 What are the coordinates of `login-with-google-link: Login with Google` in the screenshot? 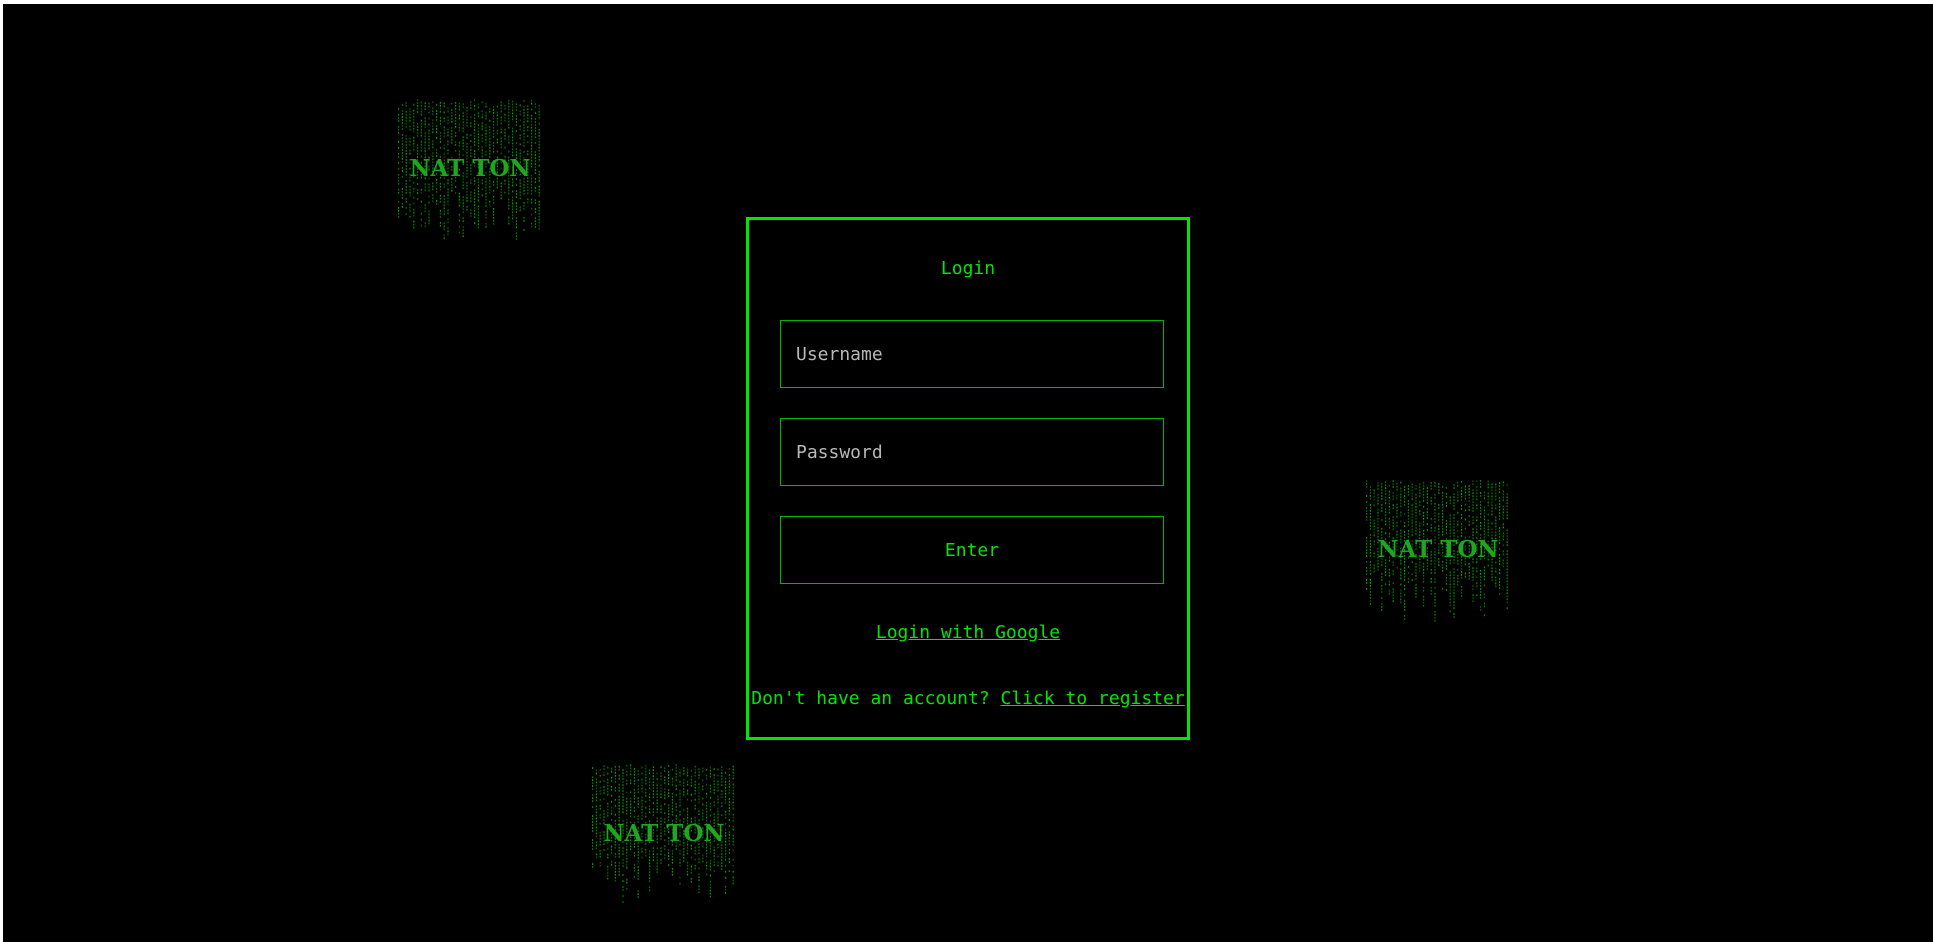 It's located at (968, 632).